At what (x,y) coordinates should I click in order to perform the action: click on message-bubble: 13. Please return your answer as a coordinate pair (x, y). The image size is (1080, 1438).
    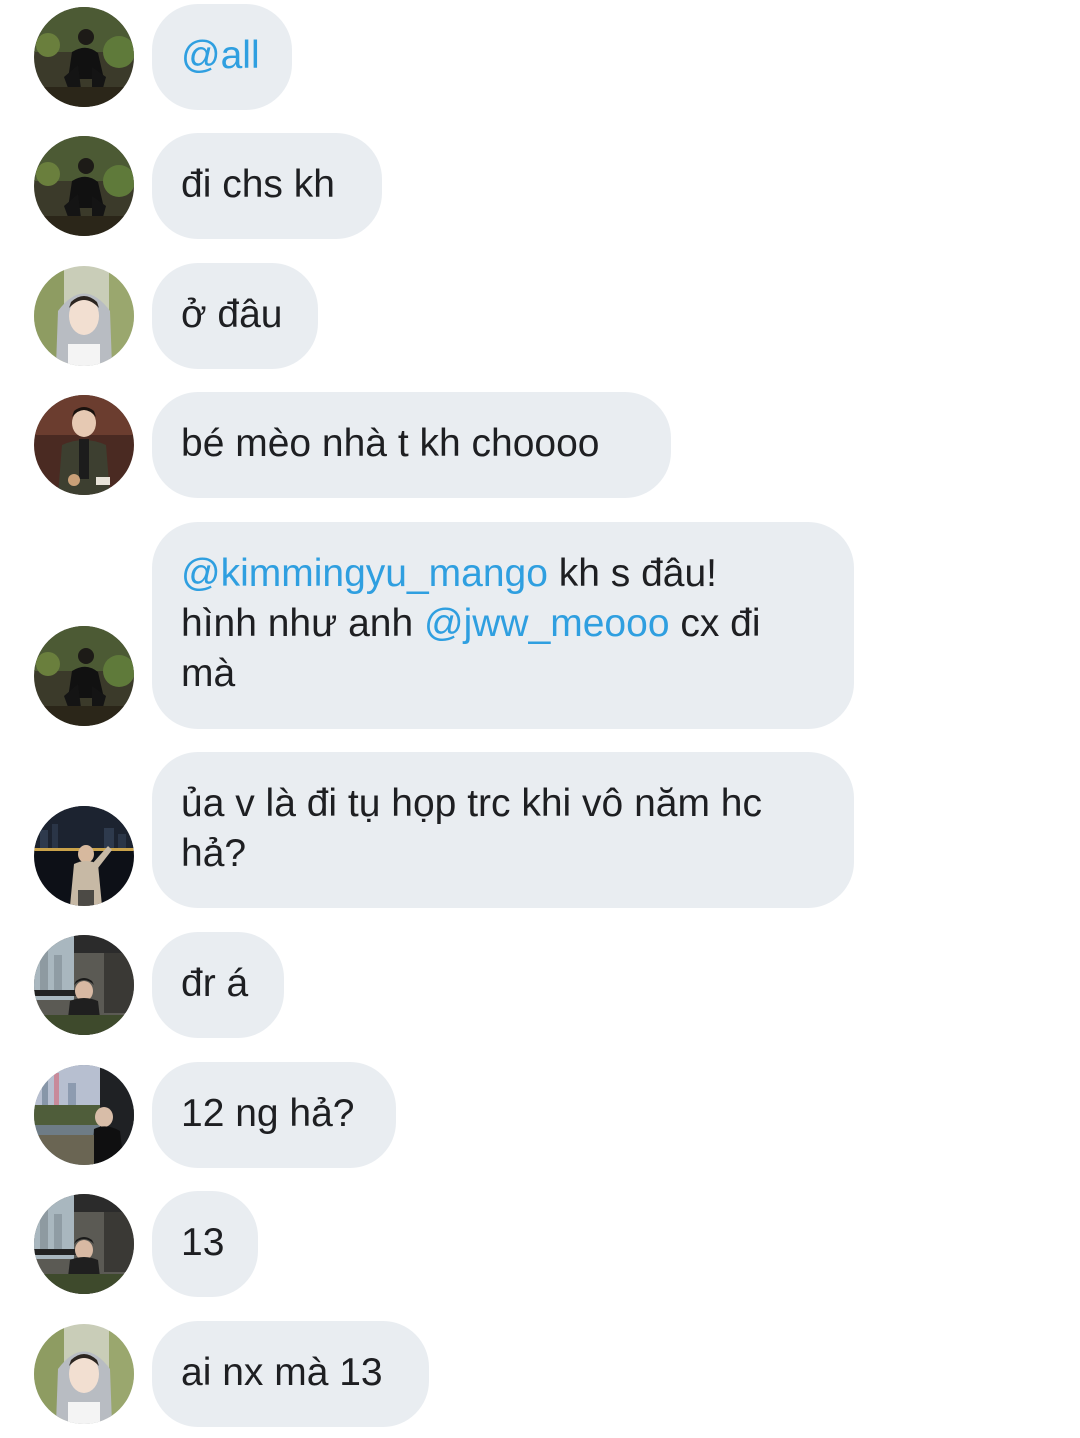
    Looking at the image, I should click on (205, 1244).